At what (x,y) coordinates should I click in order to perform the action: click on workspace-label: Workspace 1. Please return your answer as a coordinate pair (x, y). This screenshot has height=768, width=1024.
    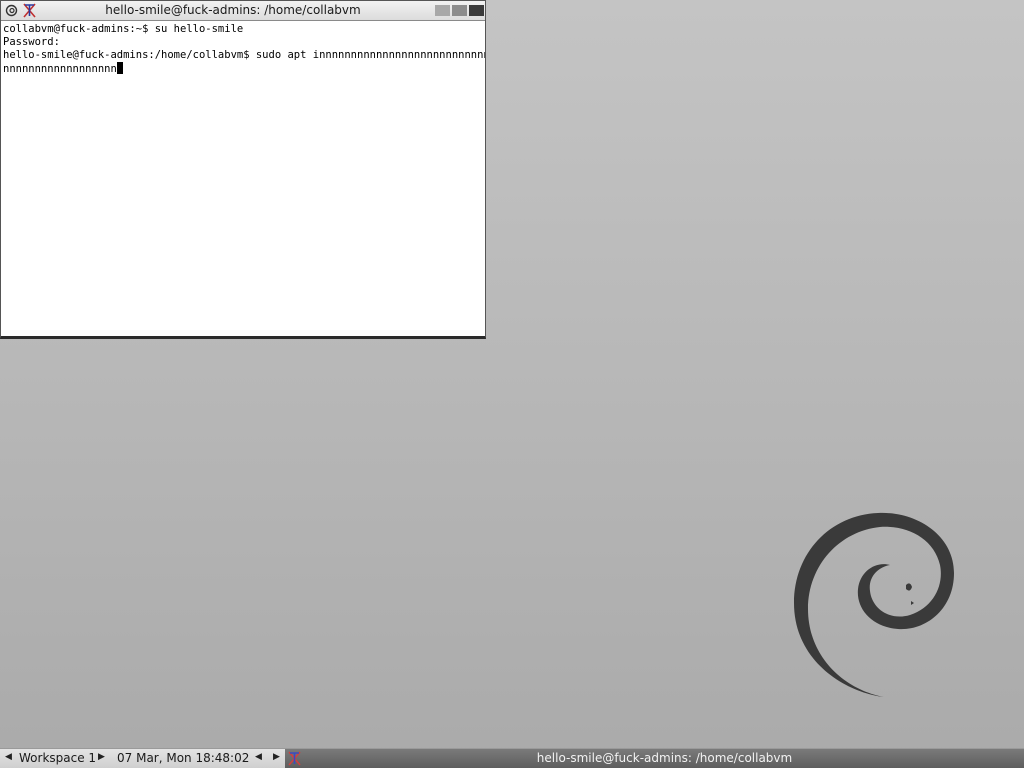
    Looking at the image, I should click on (57, 758).